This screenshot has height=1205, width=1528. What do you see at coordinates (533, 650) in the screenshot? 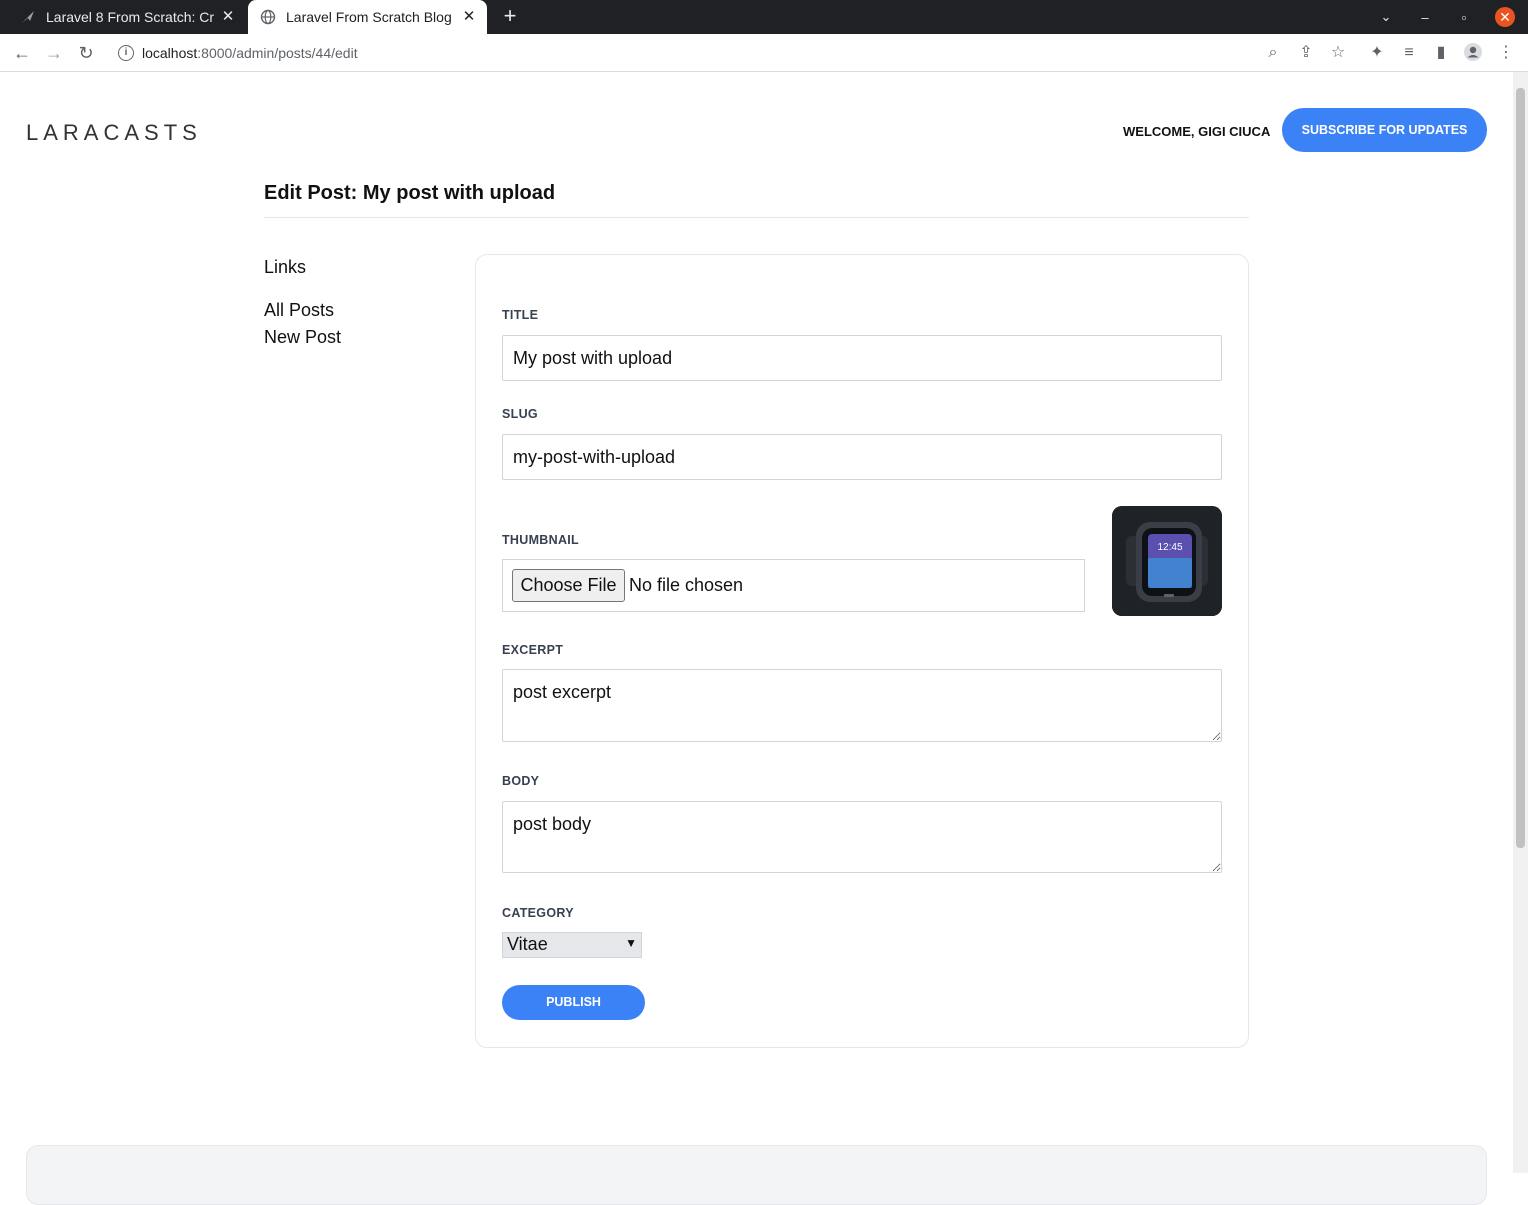
I see `excerpt-label: EXCERPT` at bounding box center [533, 650].